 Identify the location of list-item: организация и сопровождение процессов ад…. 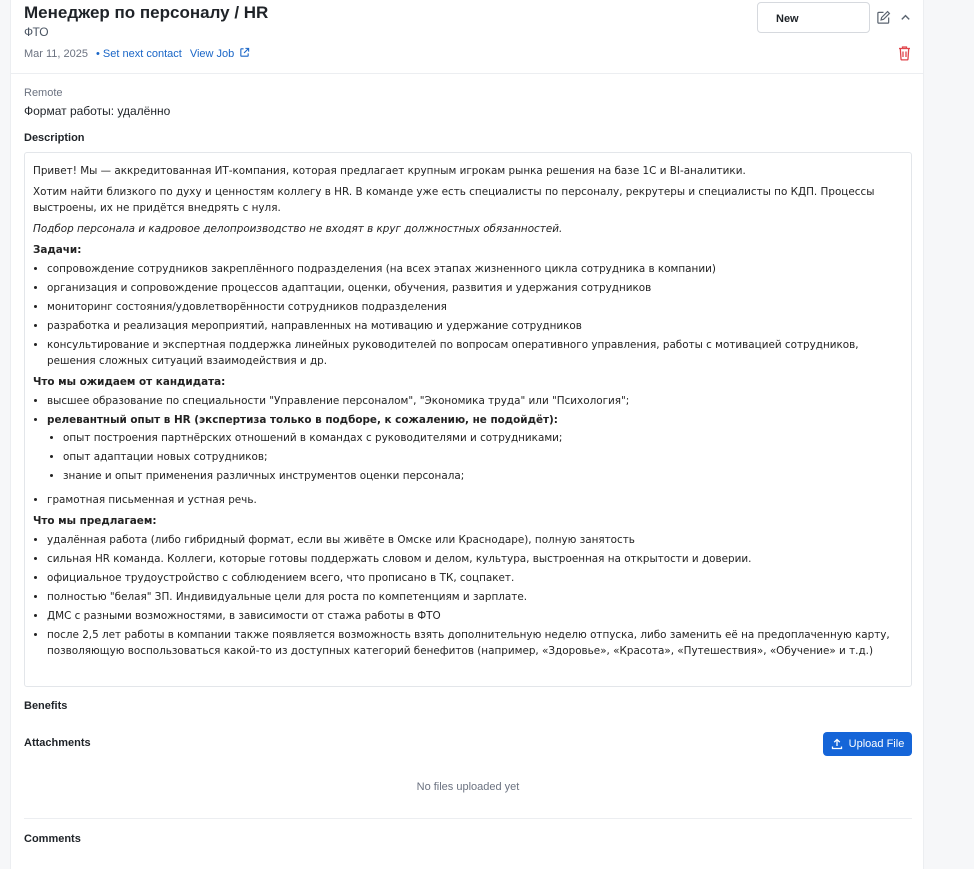
(475, 288).